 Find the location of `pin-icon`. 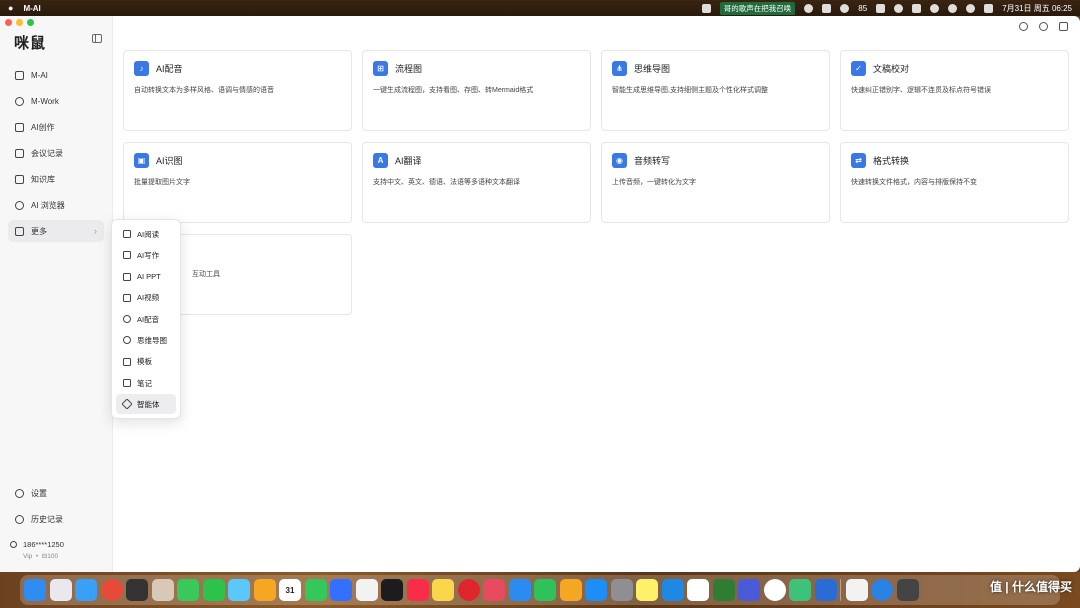

pin-icon is located at coordinates (1063, 26).